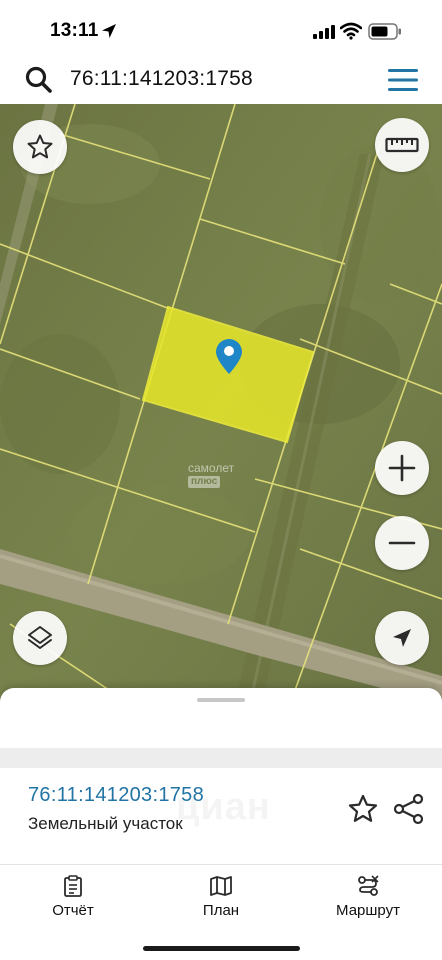 The width and height of the screenshot is (442, 960). I want to click on layers-icon, so click(40, 637).